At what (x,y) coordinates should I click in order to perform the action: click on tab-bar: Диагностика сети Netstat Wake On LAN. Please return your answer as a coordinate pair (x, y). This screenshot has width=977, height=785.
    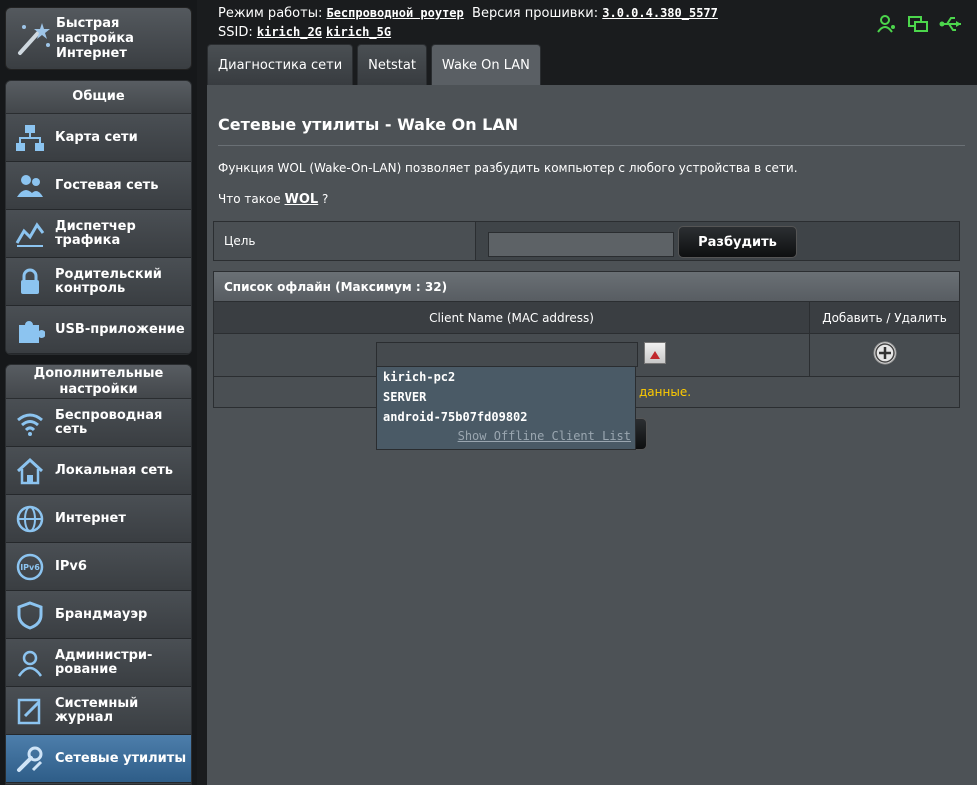
    Looking at the image, I should click on (374, 64).